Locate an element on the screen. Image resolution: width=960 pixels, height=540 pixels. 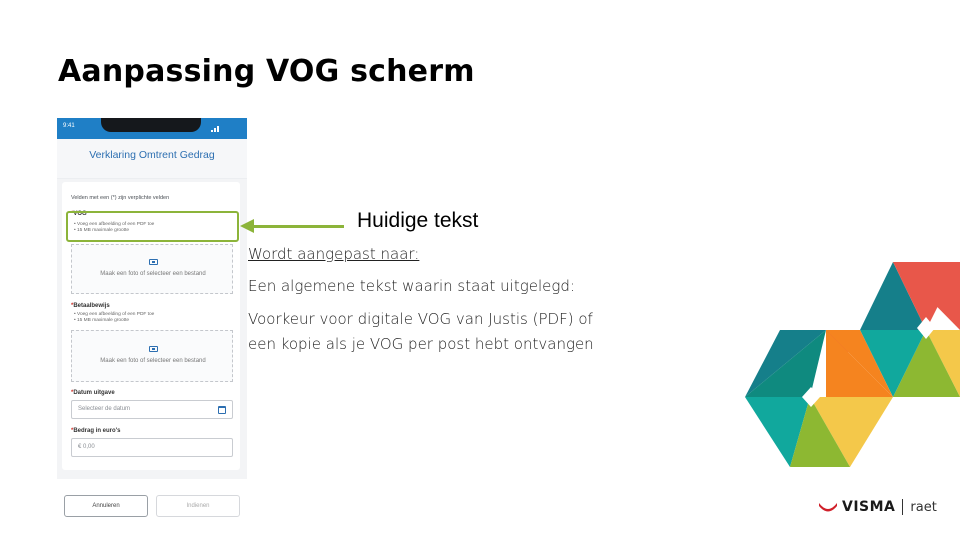
decorative-triangles is located at coordinates (852, 364).